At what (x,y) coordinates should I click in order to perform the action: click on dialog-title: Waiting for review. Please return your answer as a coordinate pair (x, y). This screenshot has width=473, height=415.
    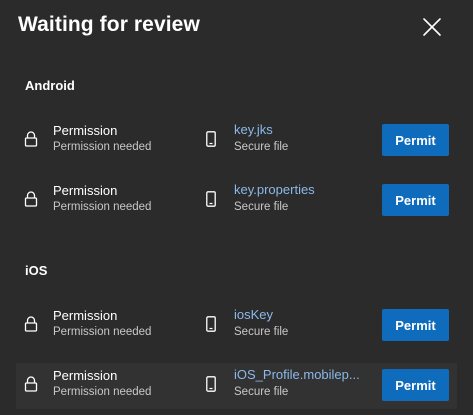
    Looking at the image, I should click on (109, 24).